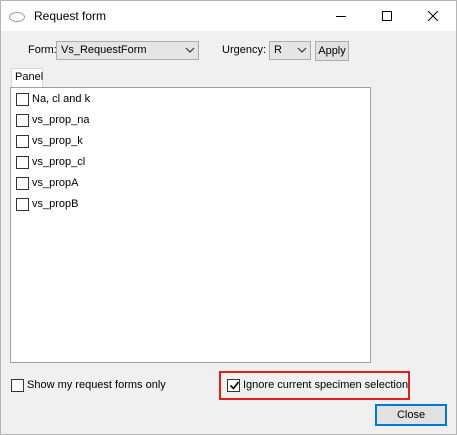 The height and width of the screenshot is (435, 457). What do you see at coordinates (42, 50) in the screenshot?
I see `form-label: Form:` at bounding box center [42, 50].